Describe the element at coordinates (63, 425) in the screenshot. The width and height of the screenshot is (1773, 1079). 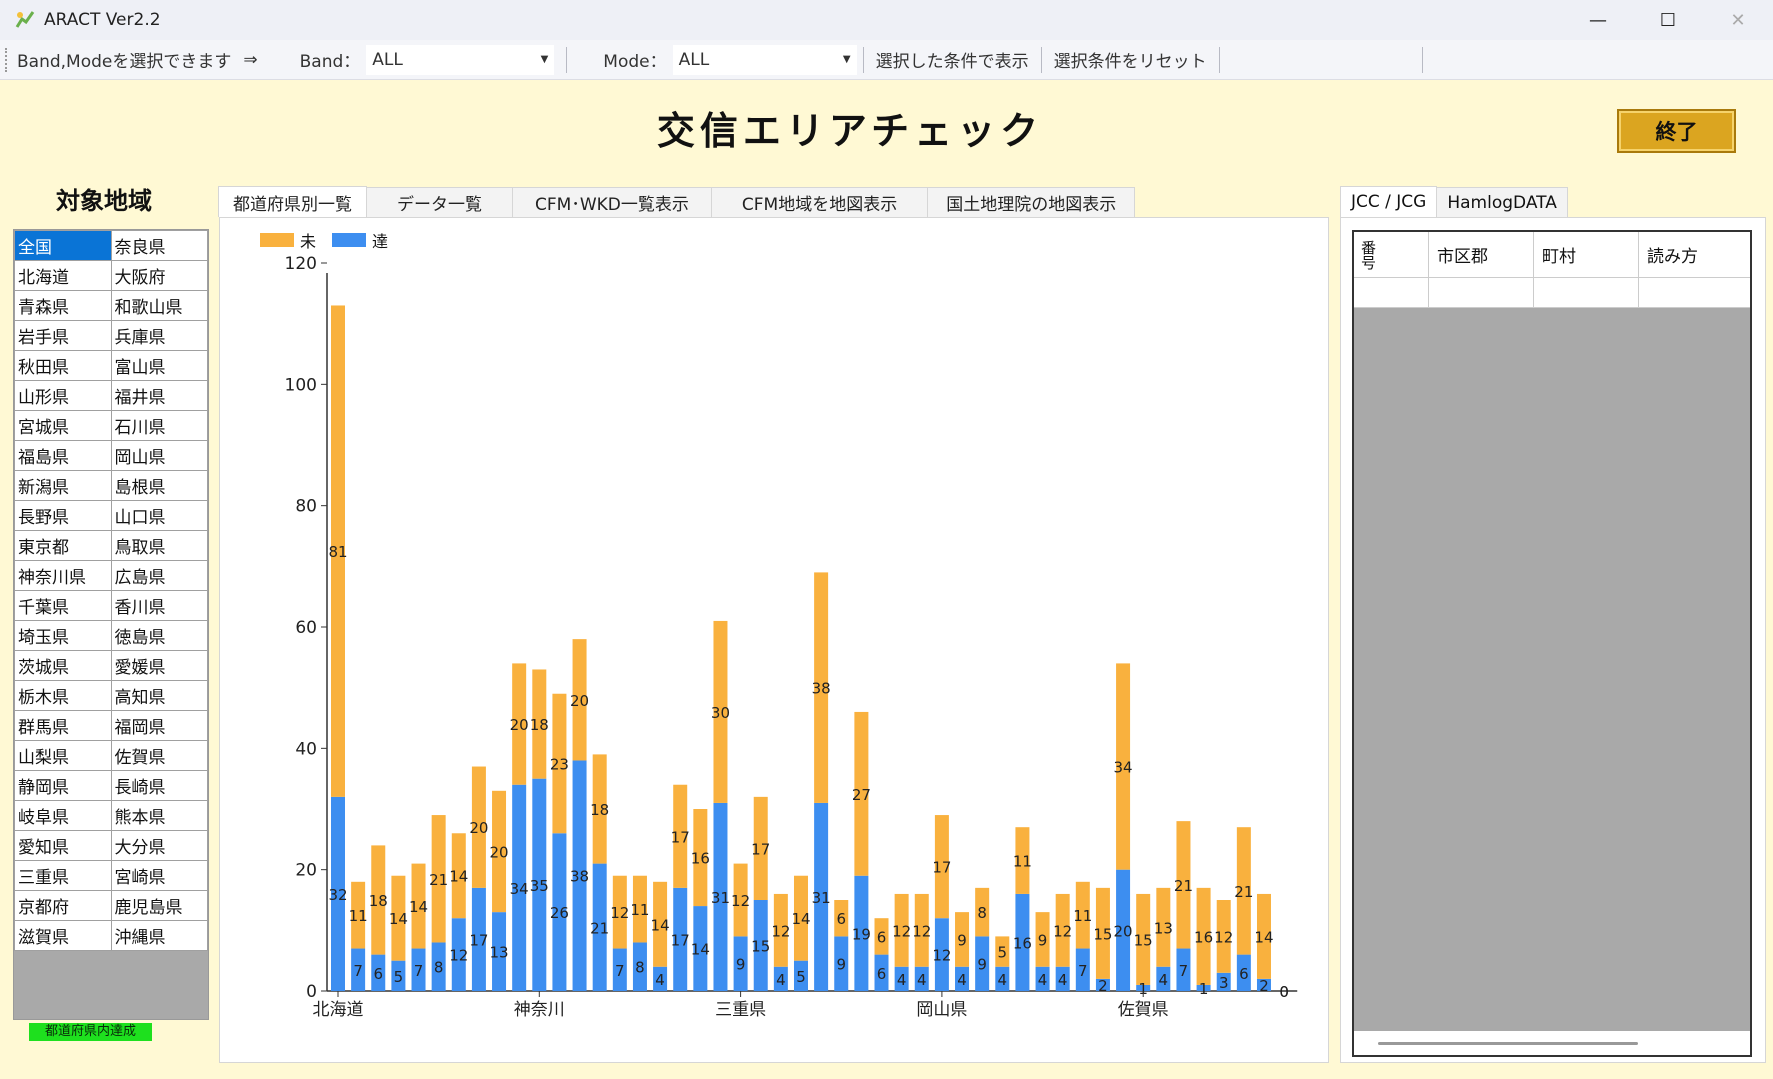
I see `region-cell: 宮城県` at that location.